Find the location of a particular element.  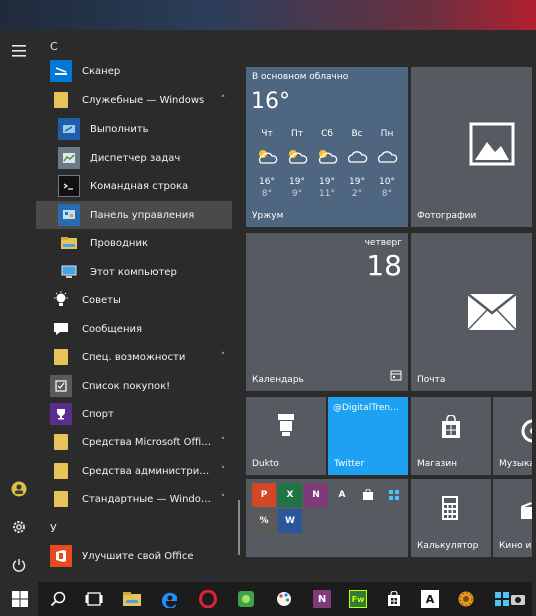

tile-store: Магазин is located at coordinates (451, 436).